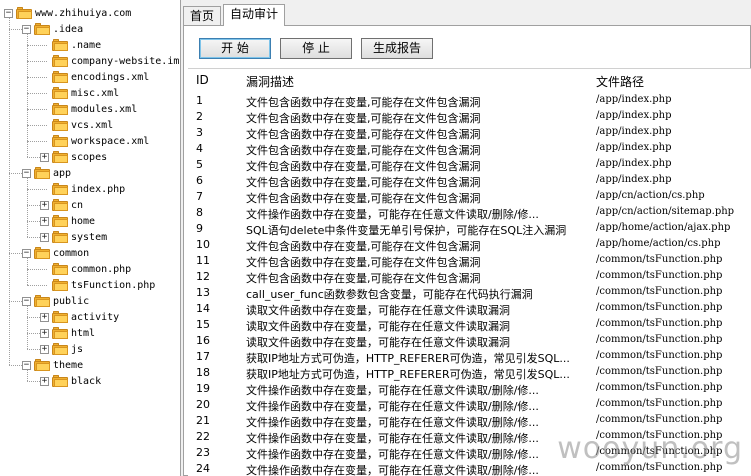 The height and width of the screenshot is (476, 751). What do you see at coordinates (101, 269) in the screenshot?
I see `tree-item-label: common.php` at bounding box center [101, 269].